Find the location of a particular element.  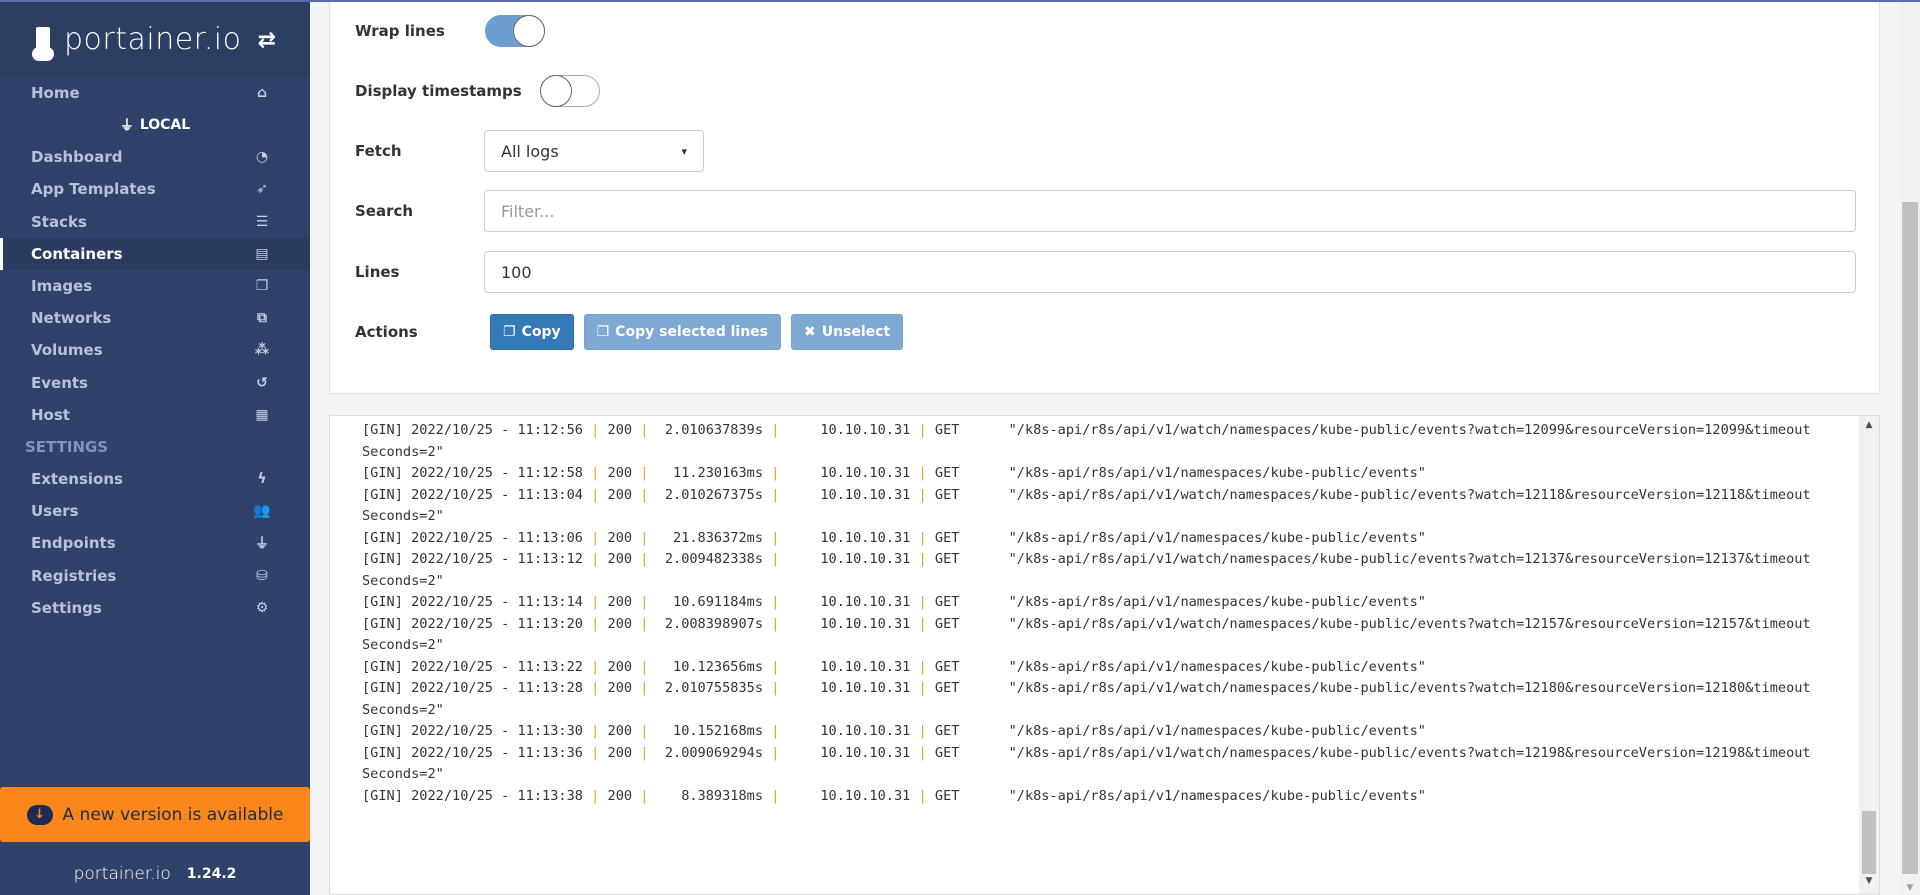

sidebar-item-host: Host ▦ is located at coordinates (155, 415).